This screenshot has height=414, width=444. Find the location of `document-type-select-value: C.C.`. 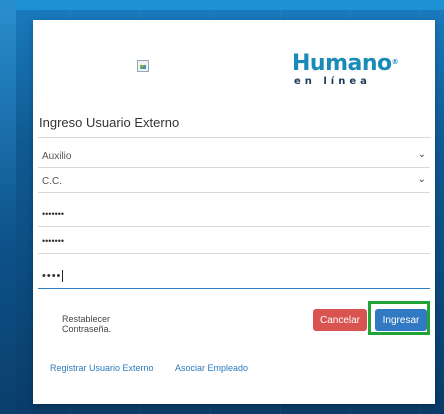

document-type-select-value: C.C. is located at coordinates (52, 181).